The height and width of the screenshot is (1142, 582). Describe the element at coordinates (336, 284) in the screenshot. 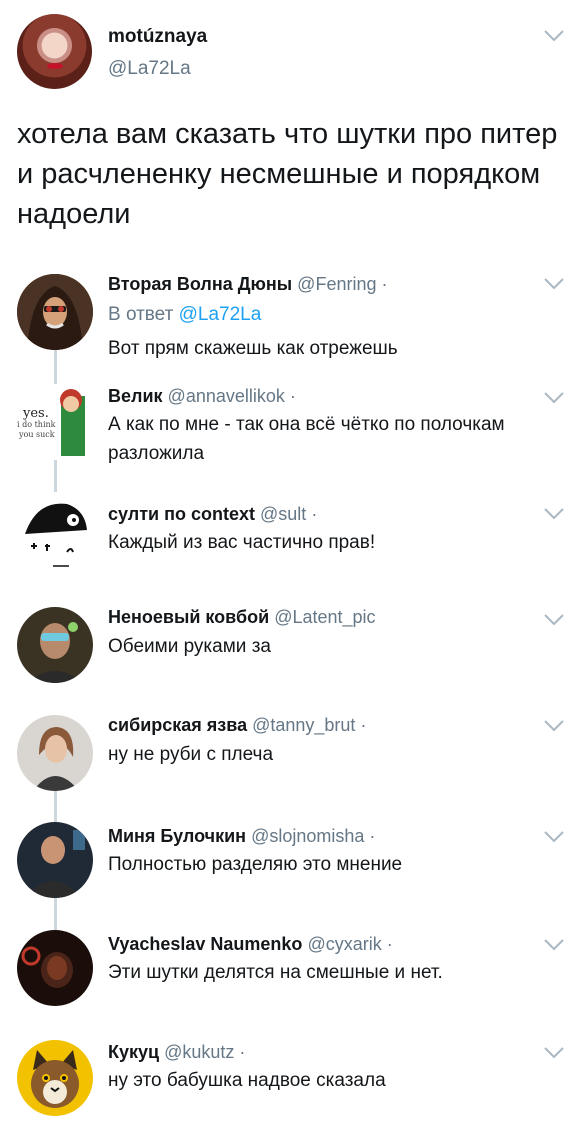

I see `author-handle: @Fenring` at that location.